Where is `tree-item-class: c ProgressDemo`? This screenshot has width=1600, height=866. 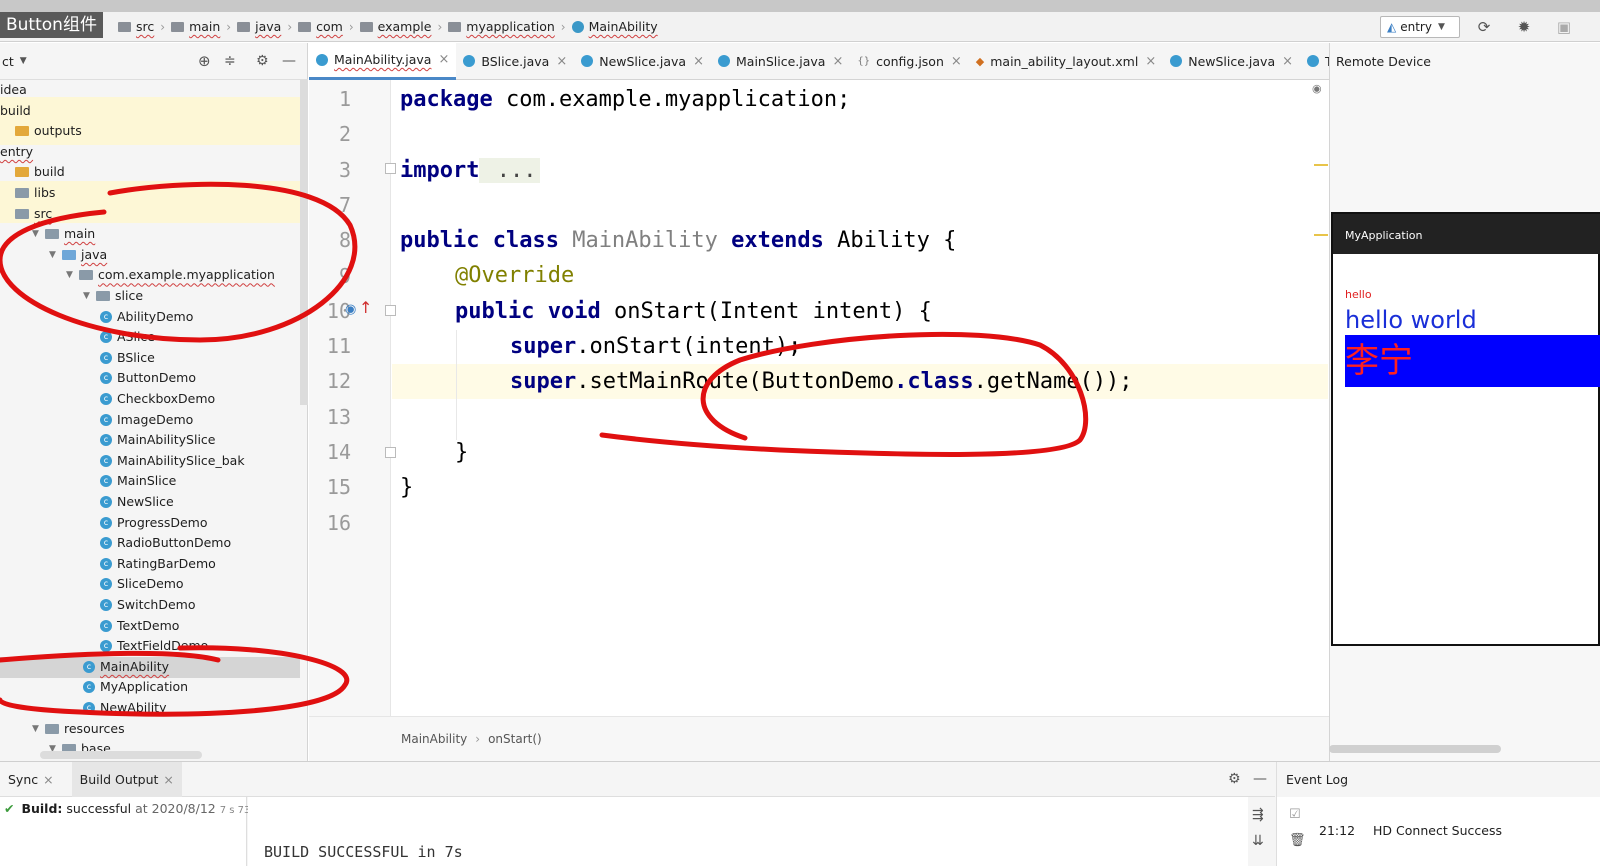 tree-item-class: c ProgressDemo is located at coordinates (154, 523).